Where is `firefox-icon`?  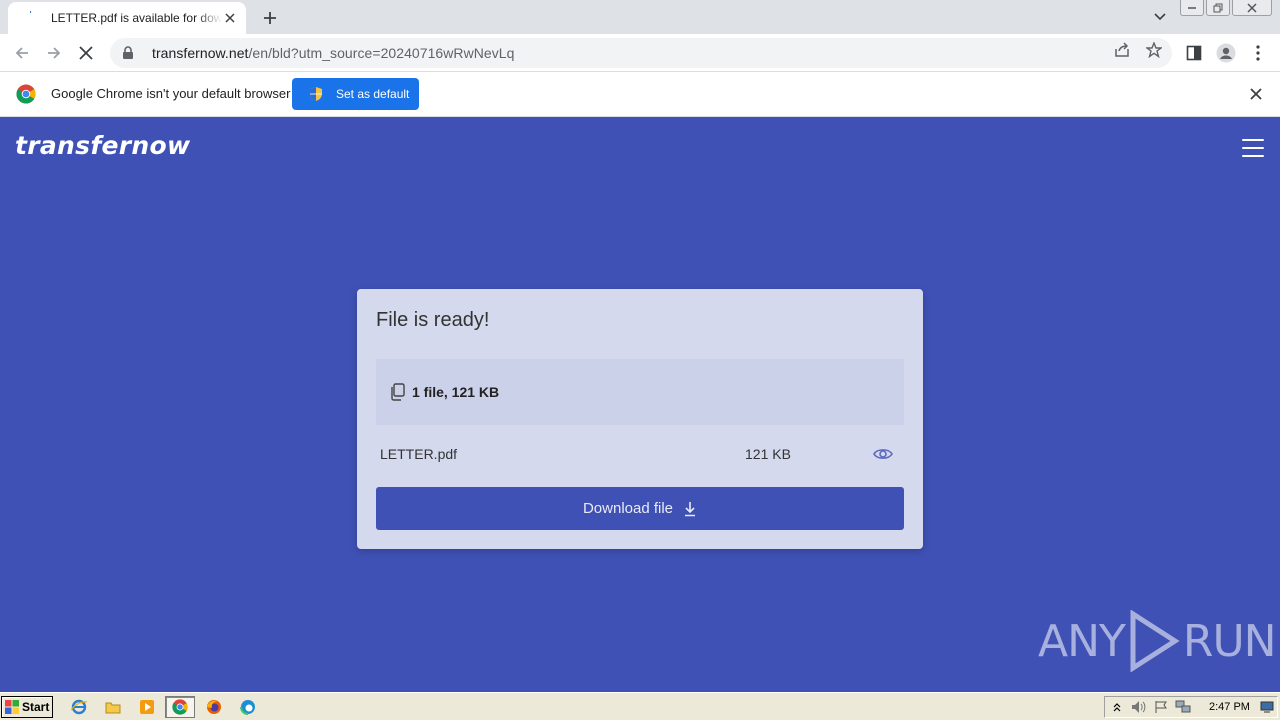
firefox-icon is located at coordinates (214, 707).